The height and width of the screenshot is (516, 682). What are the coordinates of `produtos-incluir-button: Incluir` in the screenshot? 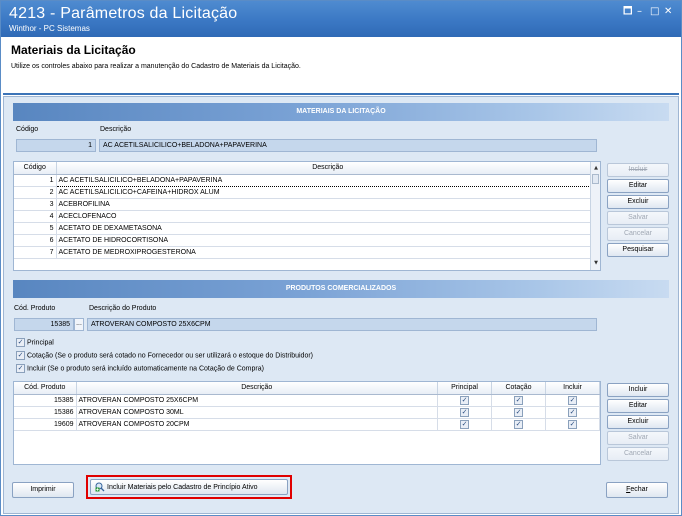 It's located at (638, 390).